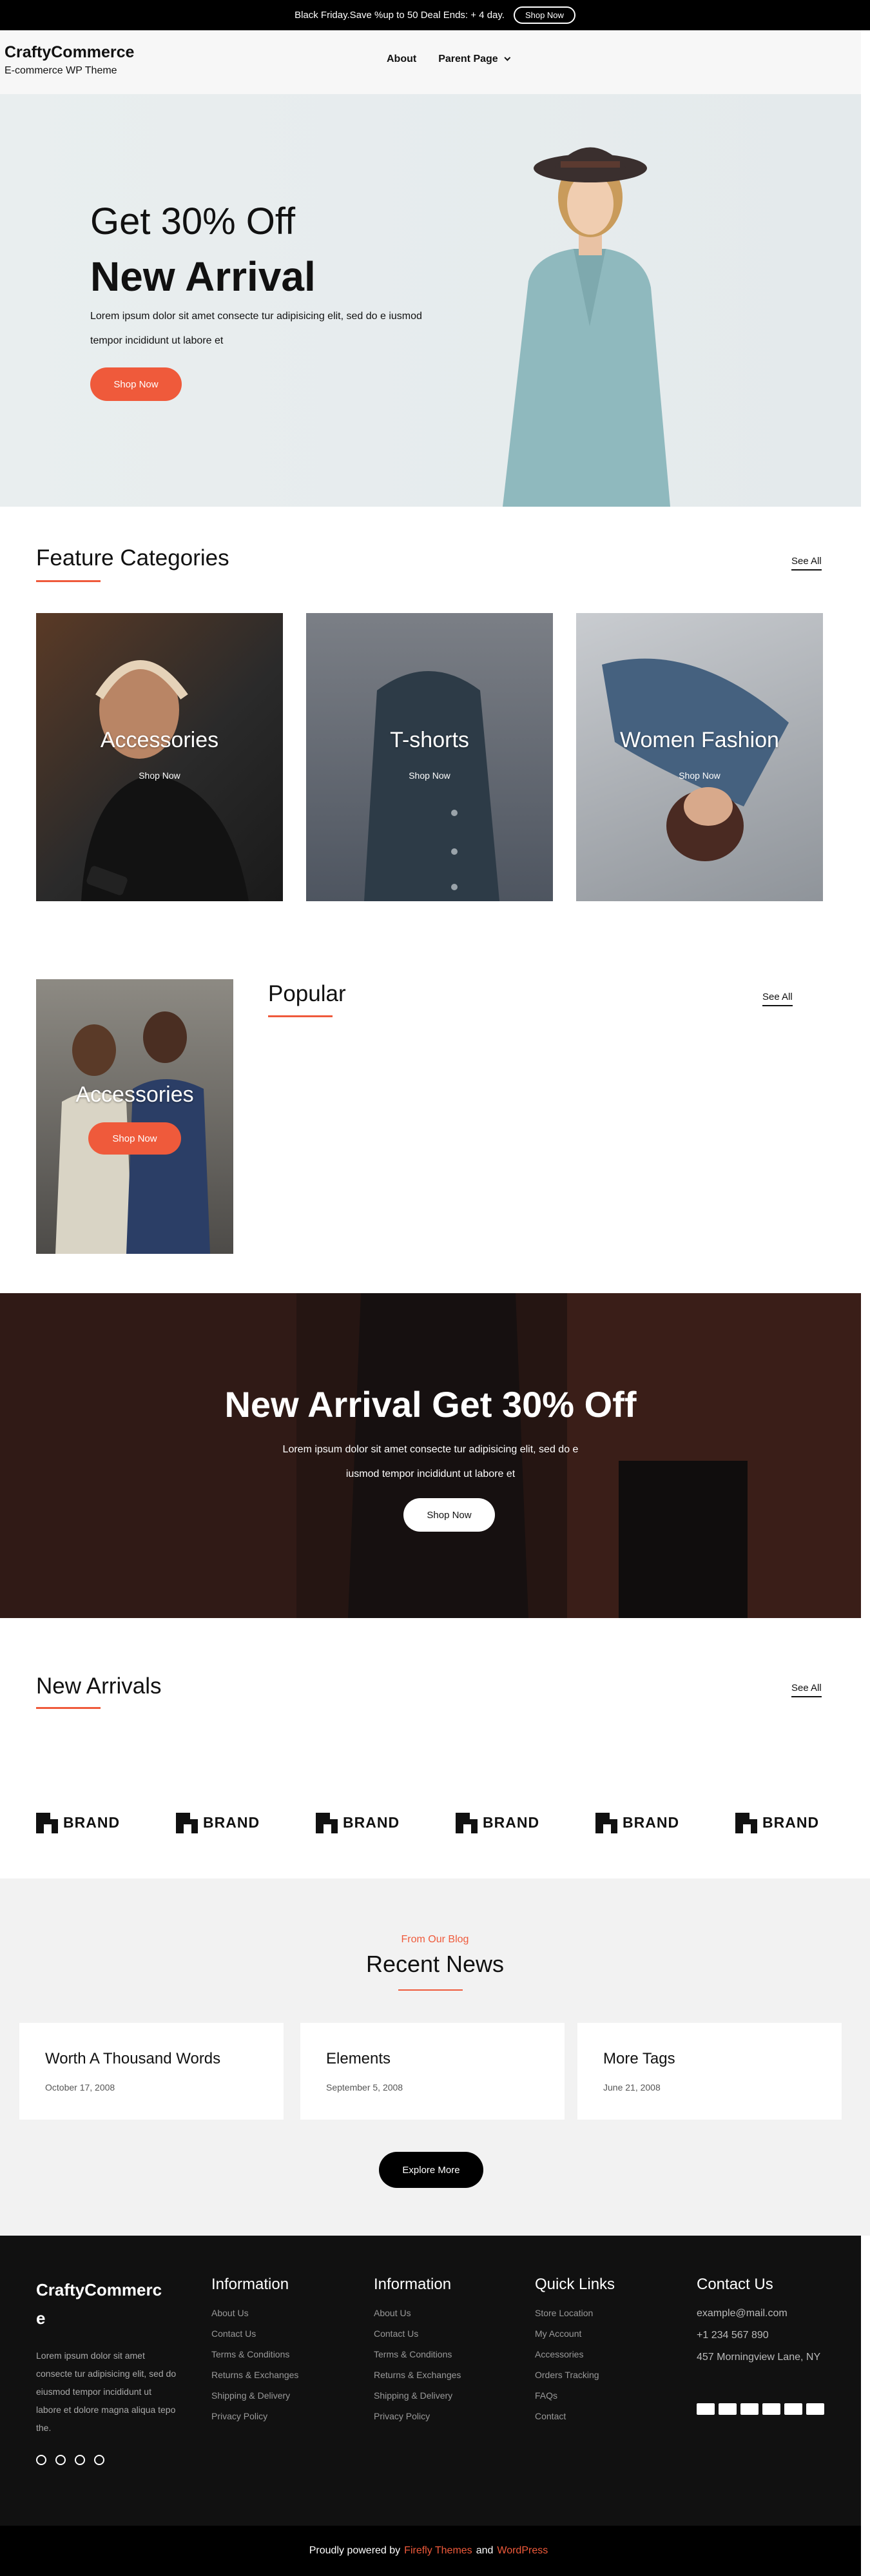 This screenshot has height=2576, width=870. What do you see at coordinates (544, 15) in the screenshot?
I see `promo-shop-button: Shop Now` at bounding box center [544, 15].